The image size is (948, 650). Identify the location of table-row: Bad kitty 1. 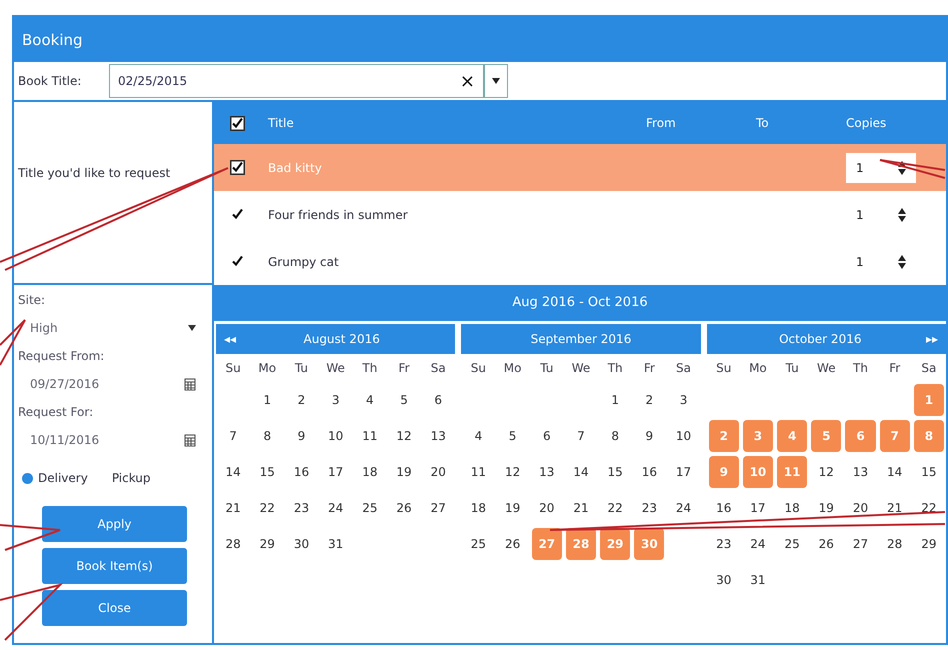
(580, 167).